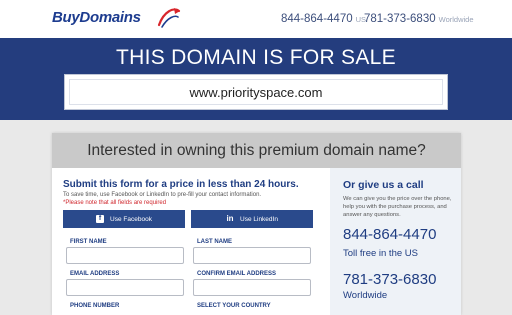 The height and width of the screenshot is (315, 512). Describe the element at coordinates (252, 255) in the screenshot. I see `last-name-field` at that location.